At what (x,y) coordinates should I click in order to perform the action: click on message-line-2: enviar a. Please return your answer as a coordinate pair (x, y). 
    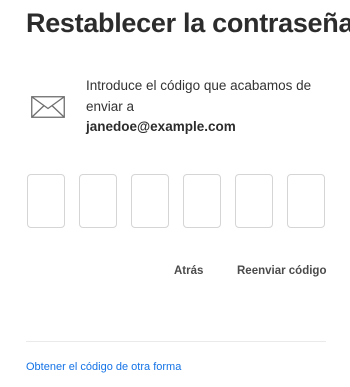
    Looking at the image, I should click on (110, 106).